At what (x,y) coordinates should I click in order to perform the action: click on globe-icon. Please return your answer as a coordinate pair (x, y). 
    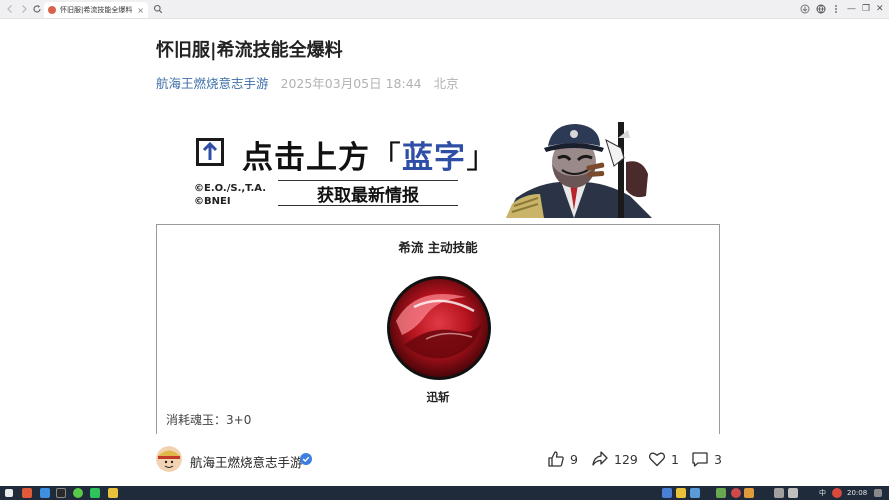
    Looking at the image, I should click on (821, 9).